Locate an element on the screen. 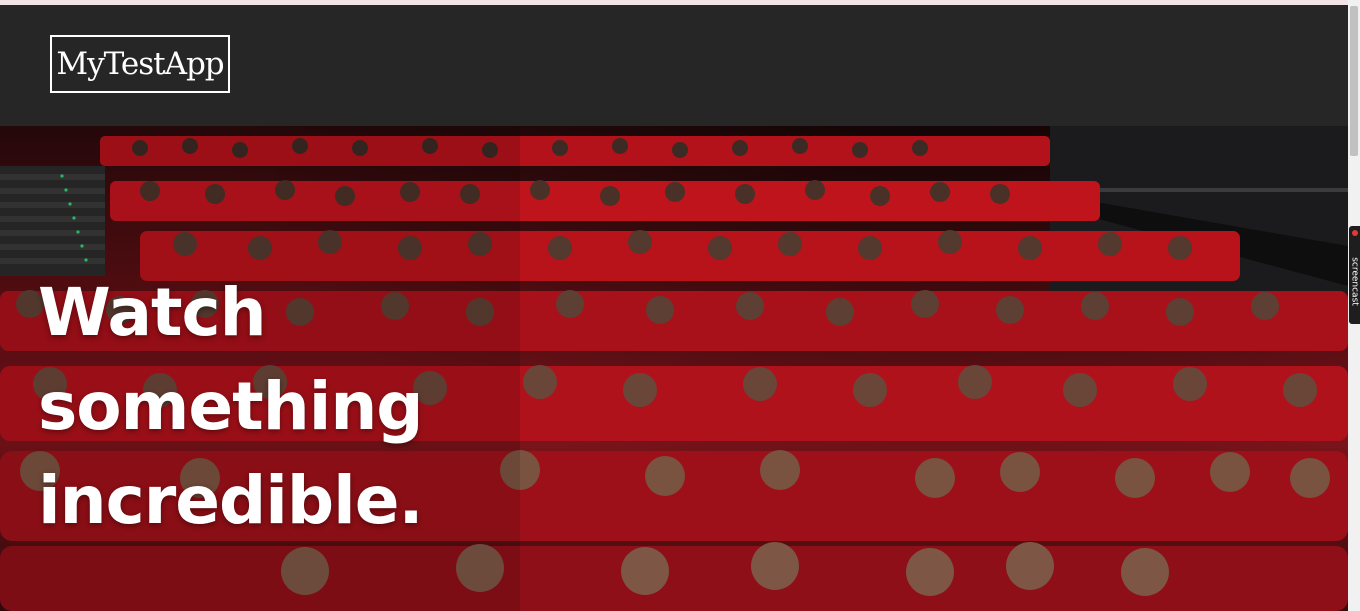 This screenshot has width=1360, height=611. record-dot-icon is located at coordinates (1355, 233).